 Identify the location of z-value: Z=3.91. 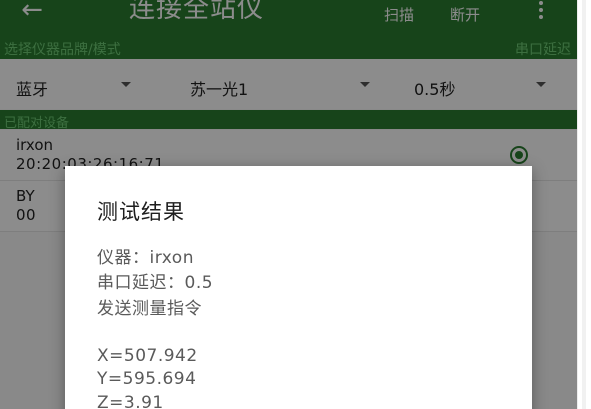
(130, 401).